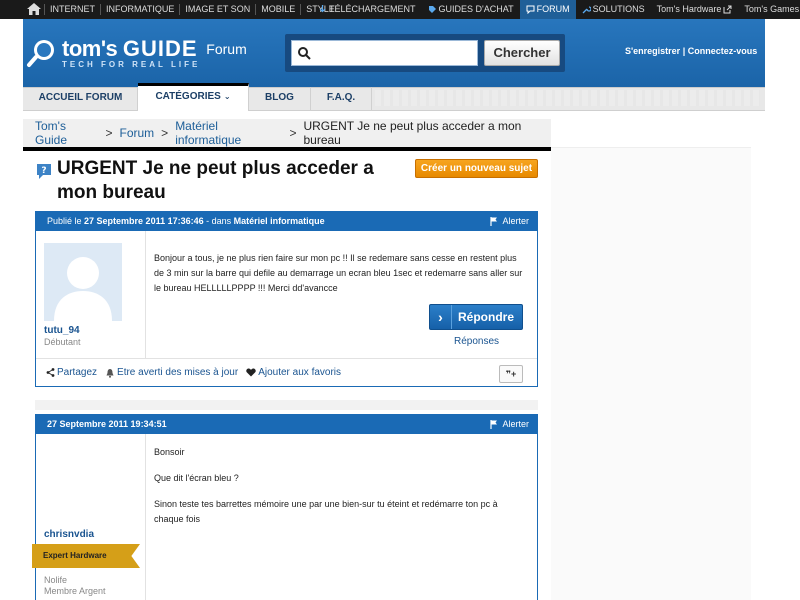 Image resolution: width=800 pixels, height=600 pixels. I want to click on post-published-prefix: Publié le, so click(66, 221).